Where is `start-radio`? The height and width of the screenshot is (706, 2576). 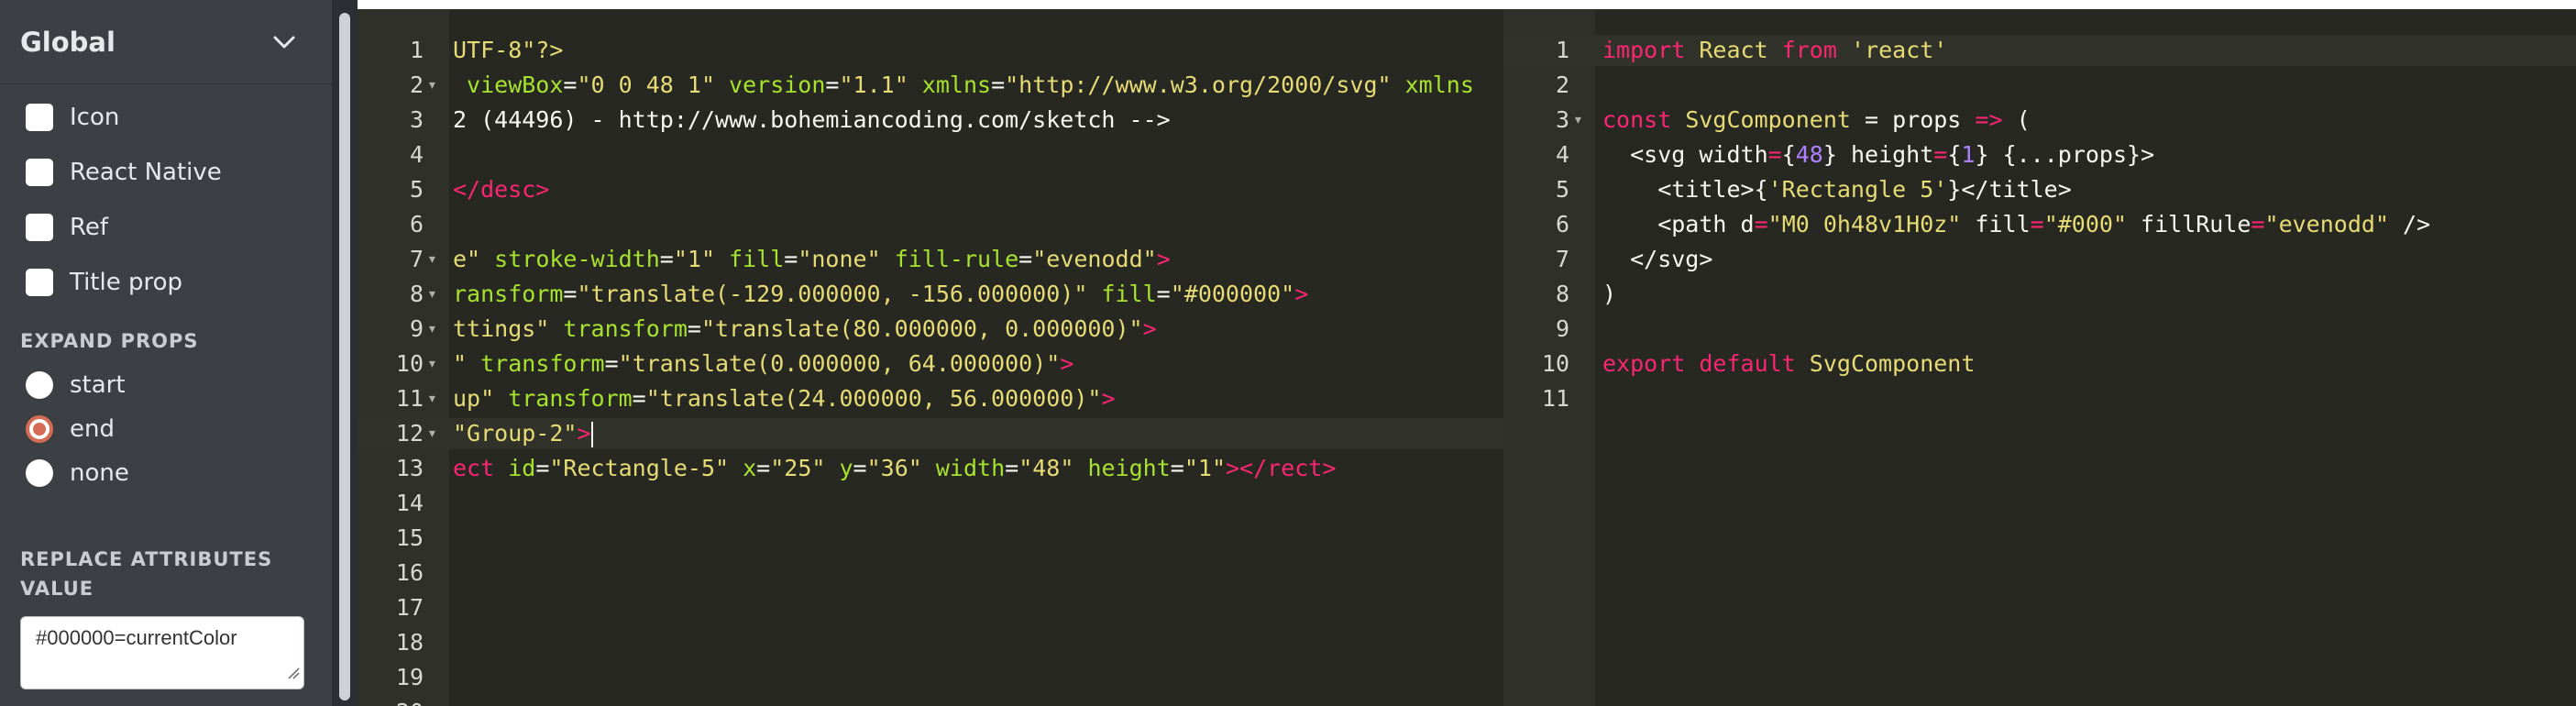
start-radio is located at coordinates (39, 385).